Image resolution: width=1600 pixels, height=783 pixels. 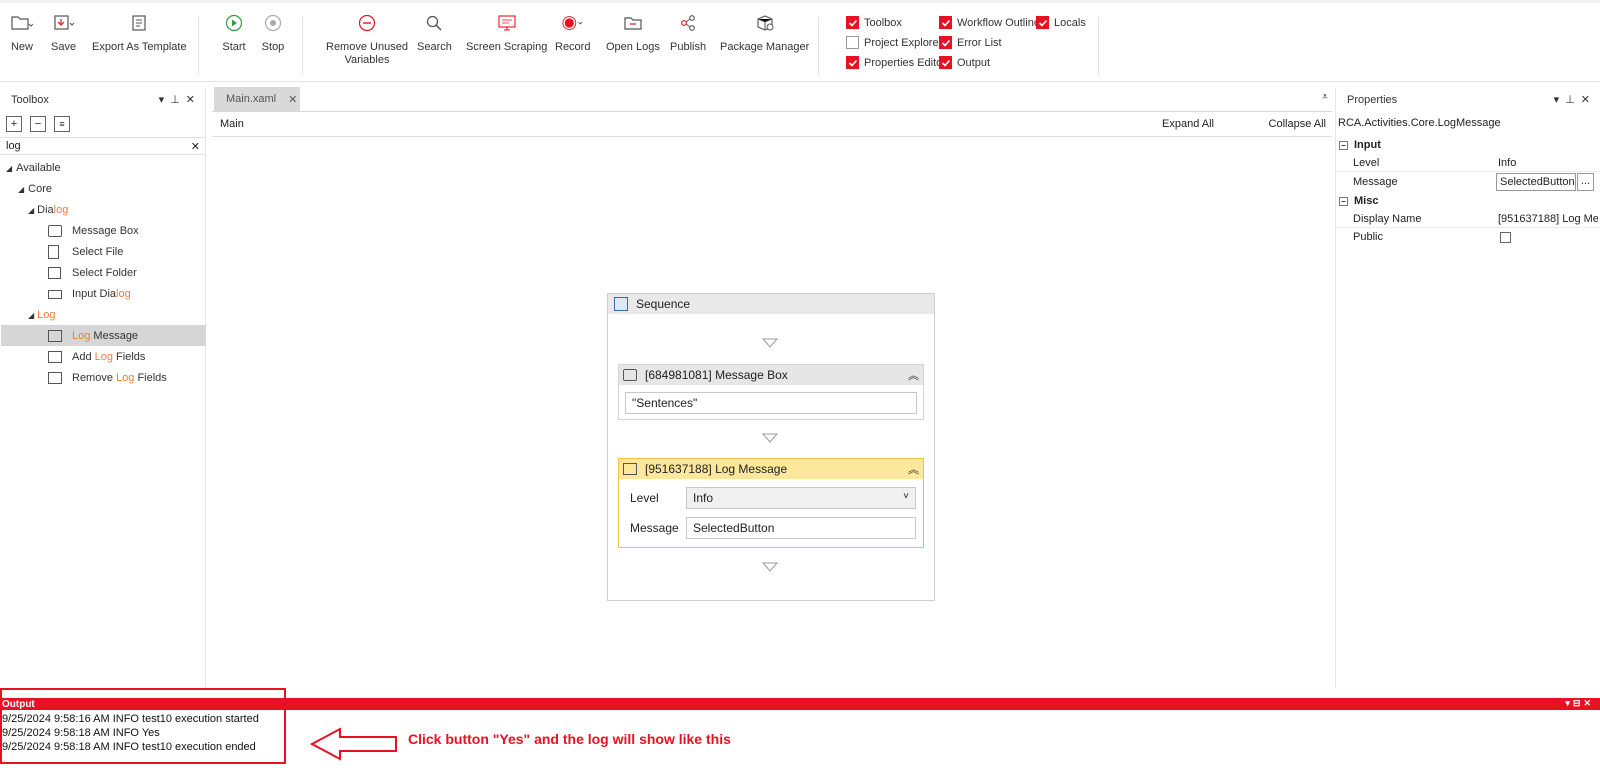 I want to click on message-box-activity: [684981081] Message Box ︽ "Sentences", so click(x=771, y=392).